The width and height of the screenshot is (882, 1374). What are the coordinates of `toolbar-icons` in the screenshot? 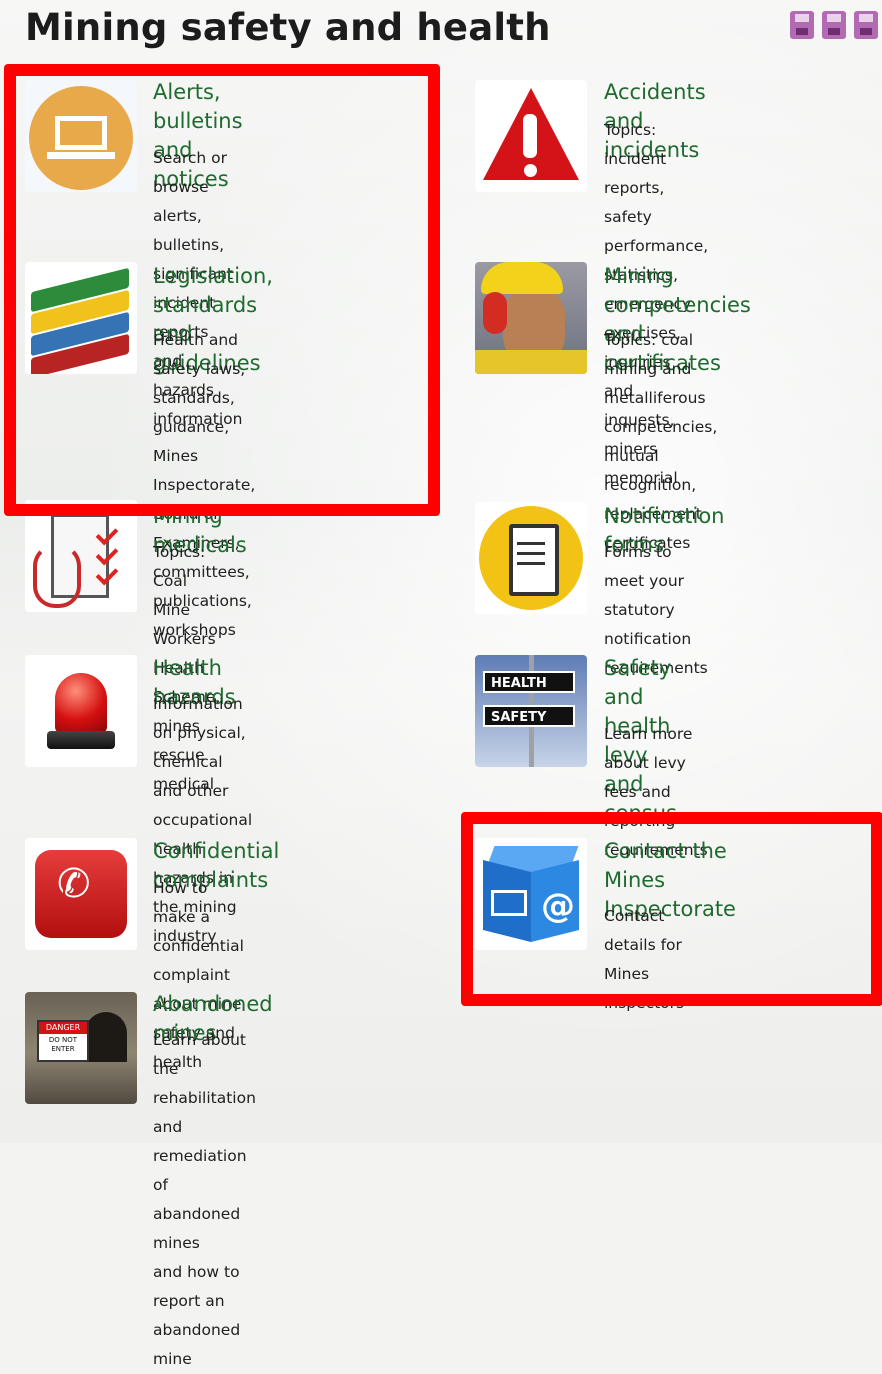 It's located at (834, 25).